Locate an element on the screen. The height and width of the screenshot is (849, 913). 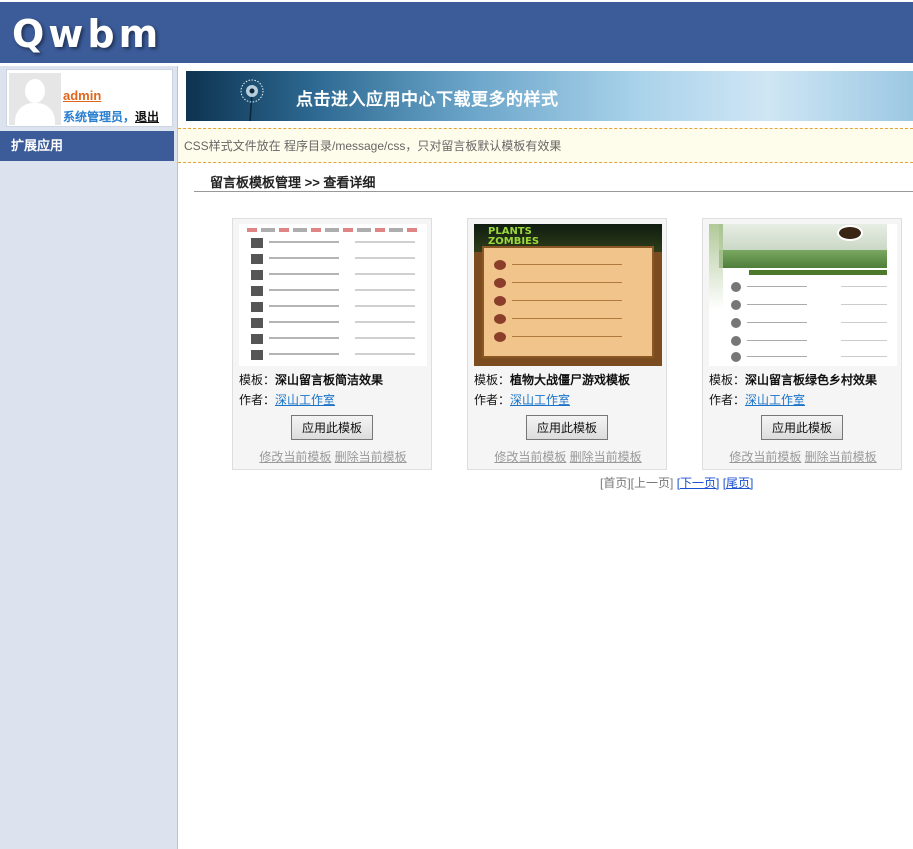
header: Qwbm is located at coordinates (456, 33).